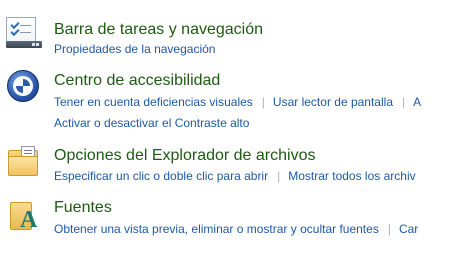 The width and height of the screenshot is (450, 257). What do you see at coordinates (153, 102) in the screenshot?
I see `link-visual-impairments: Tener en cuenta deficiencias visuales` at bounding box center [153, 102].